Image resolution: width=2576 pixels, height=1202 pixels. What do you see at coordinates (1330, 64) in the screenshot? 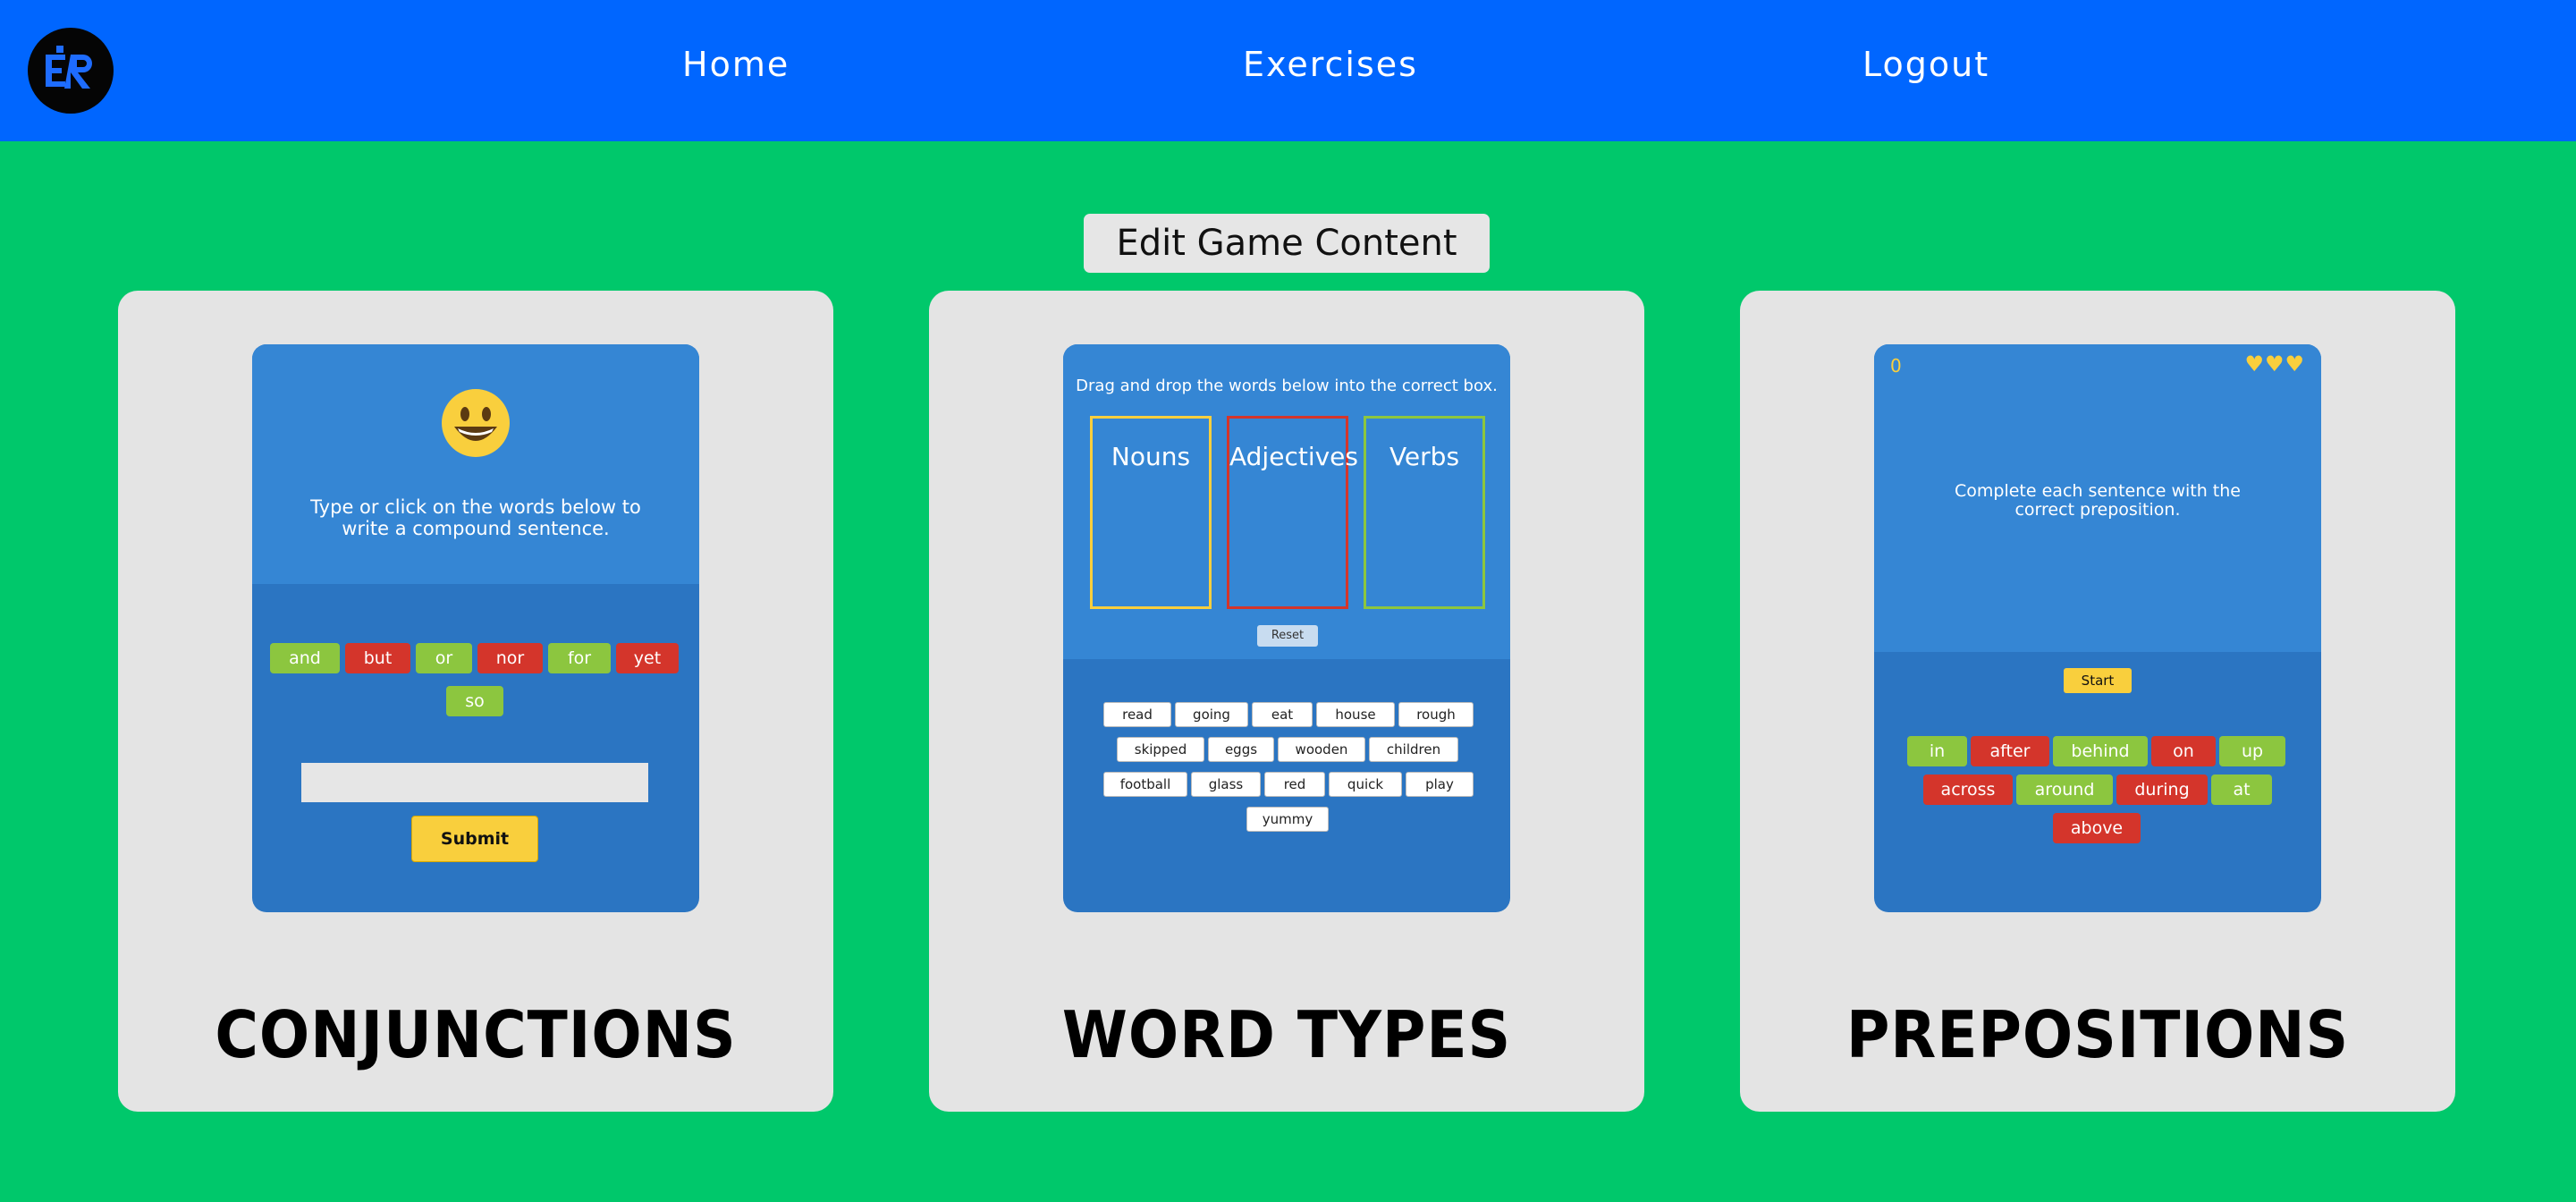
I see `nav-exercises-link: Exercises` at bounding box center [1330, 64].